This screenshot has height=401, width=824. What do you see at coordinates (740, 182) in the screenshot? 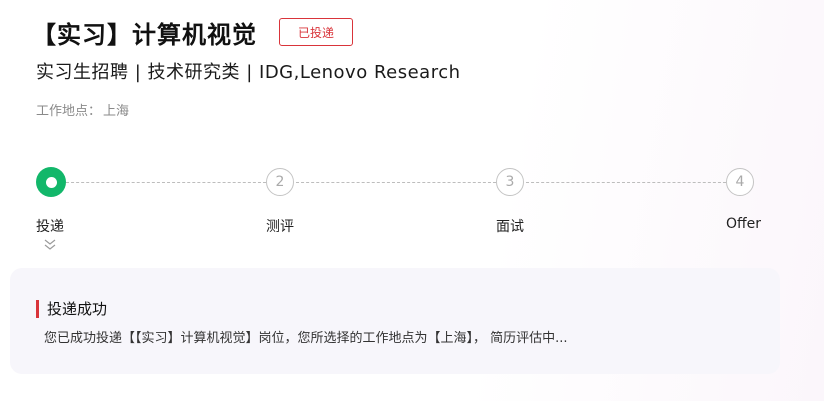
I see `step-4-indicator: 4` at bounding box center [740, 182].